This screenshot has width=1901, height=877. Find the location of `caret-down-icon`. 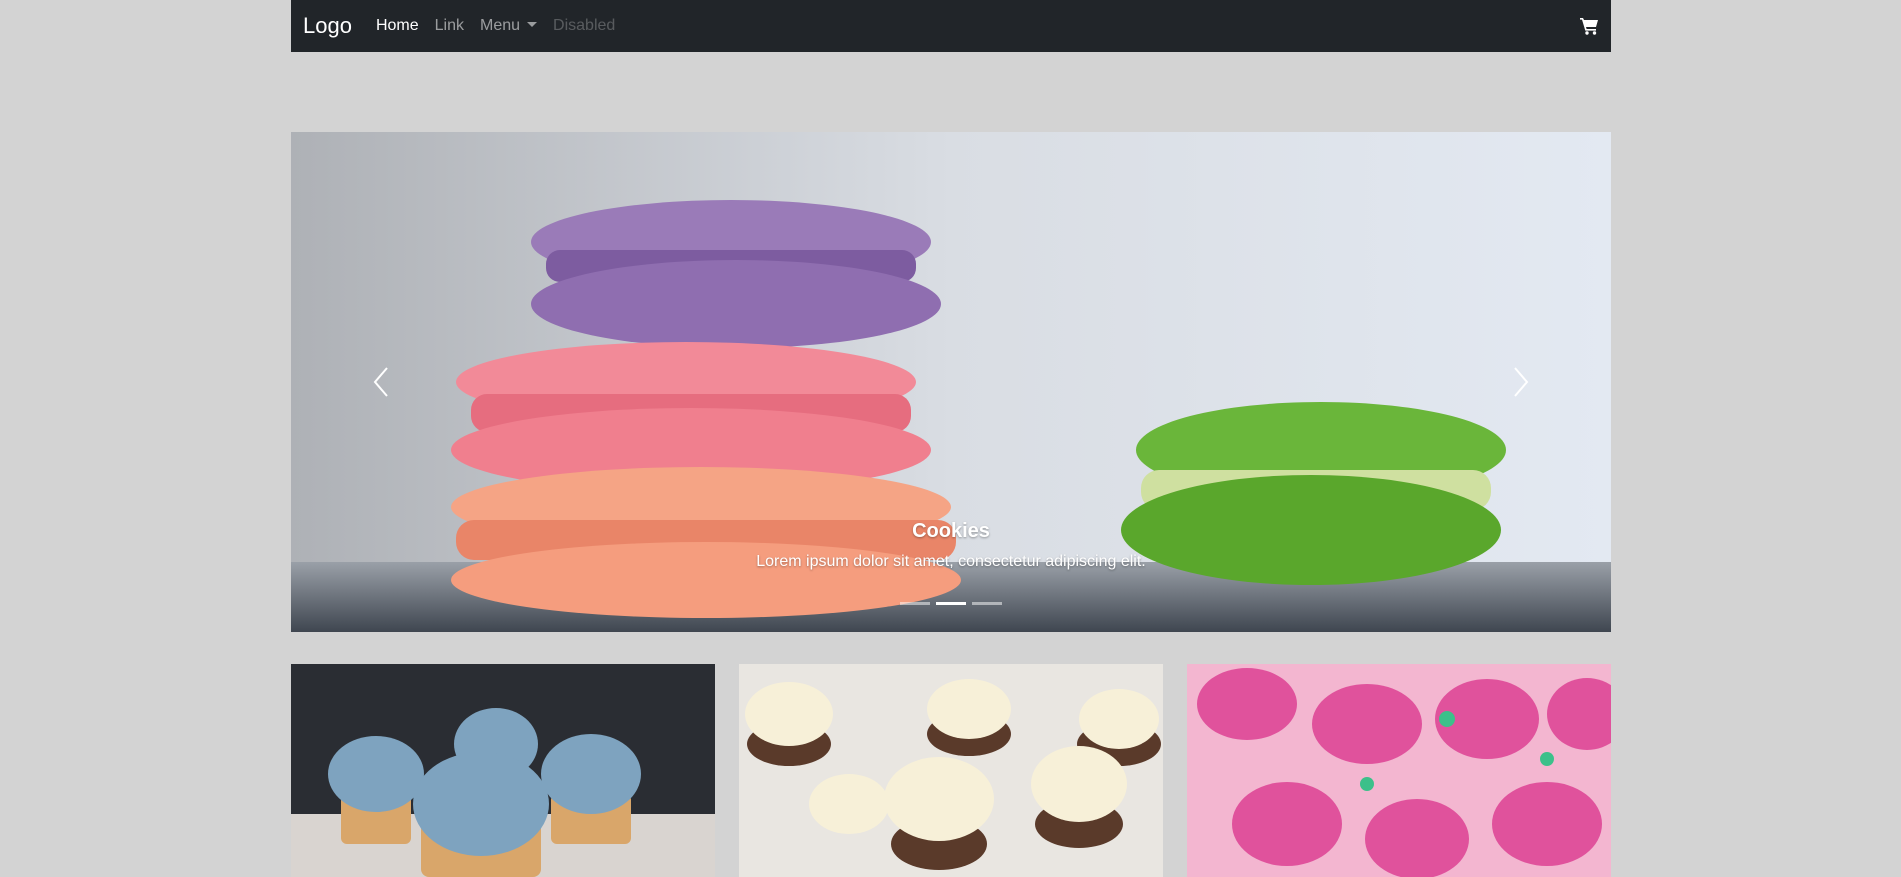

caret-down-icon is located at coordinates (532, 24).